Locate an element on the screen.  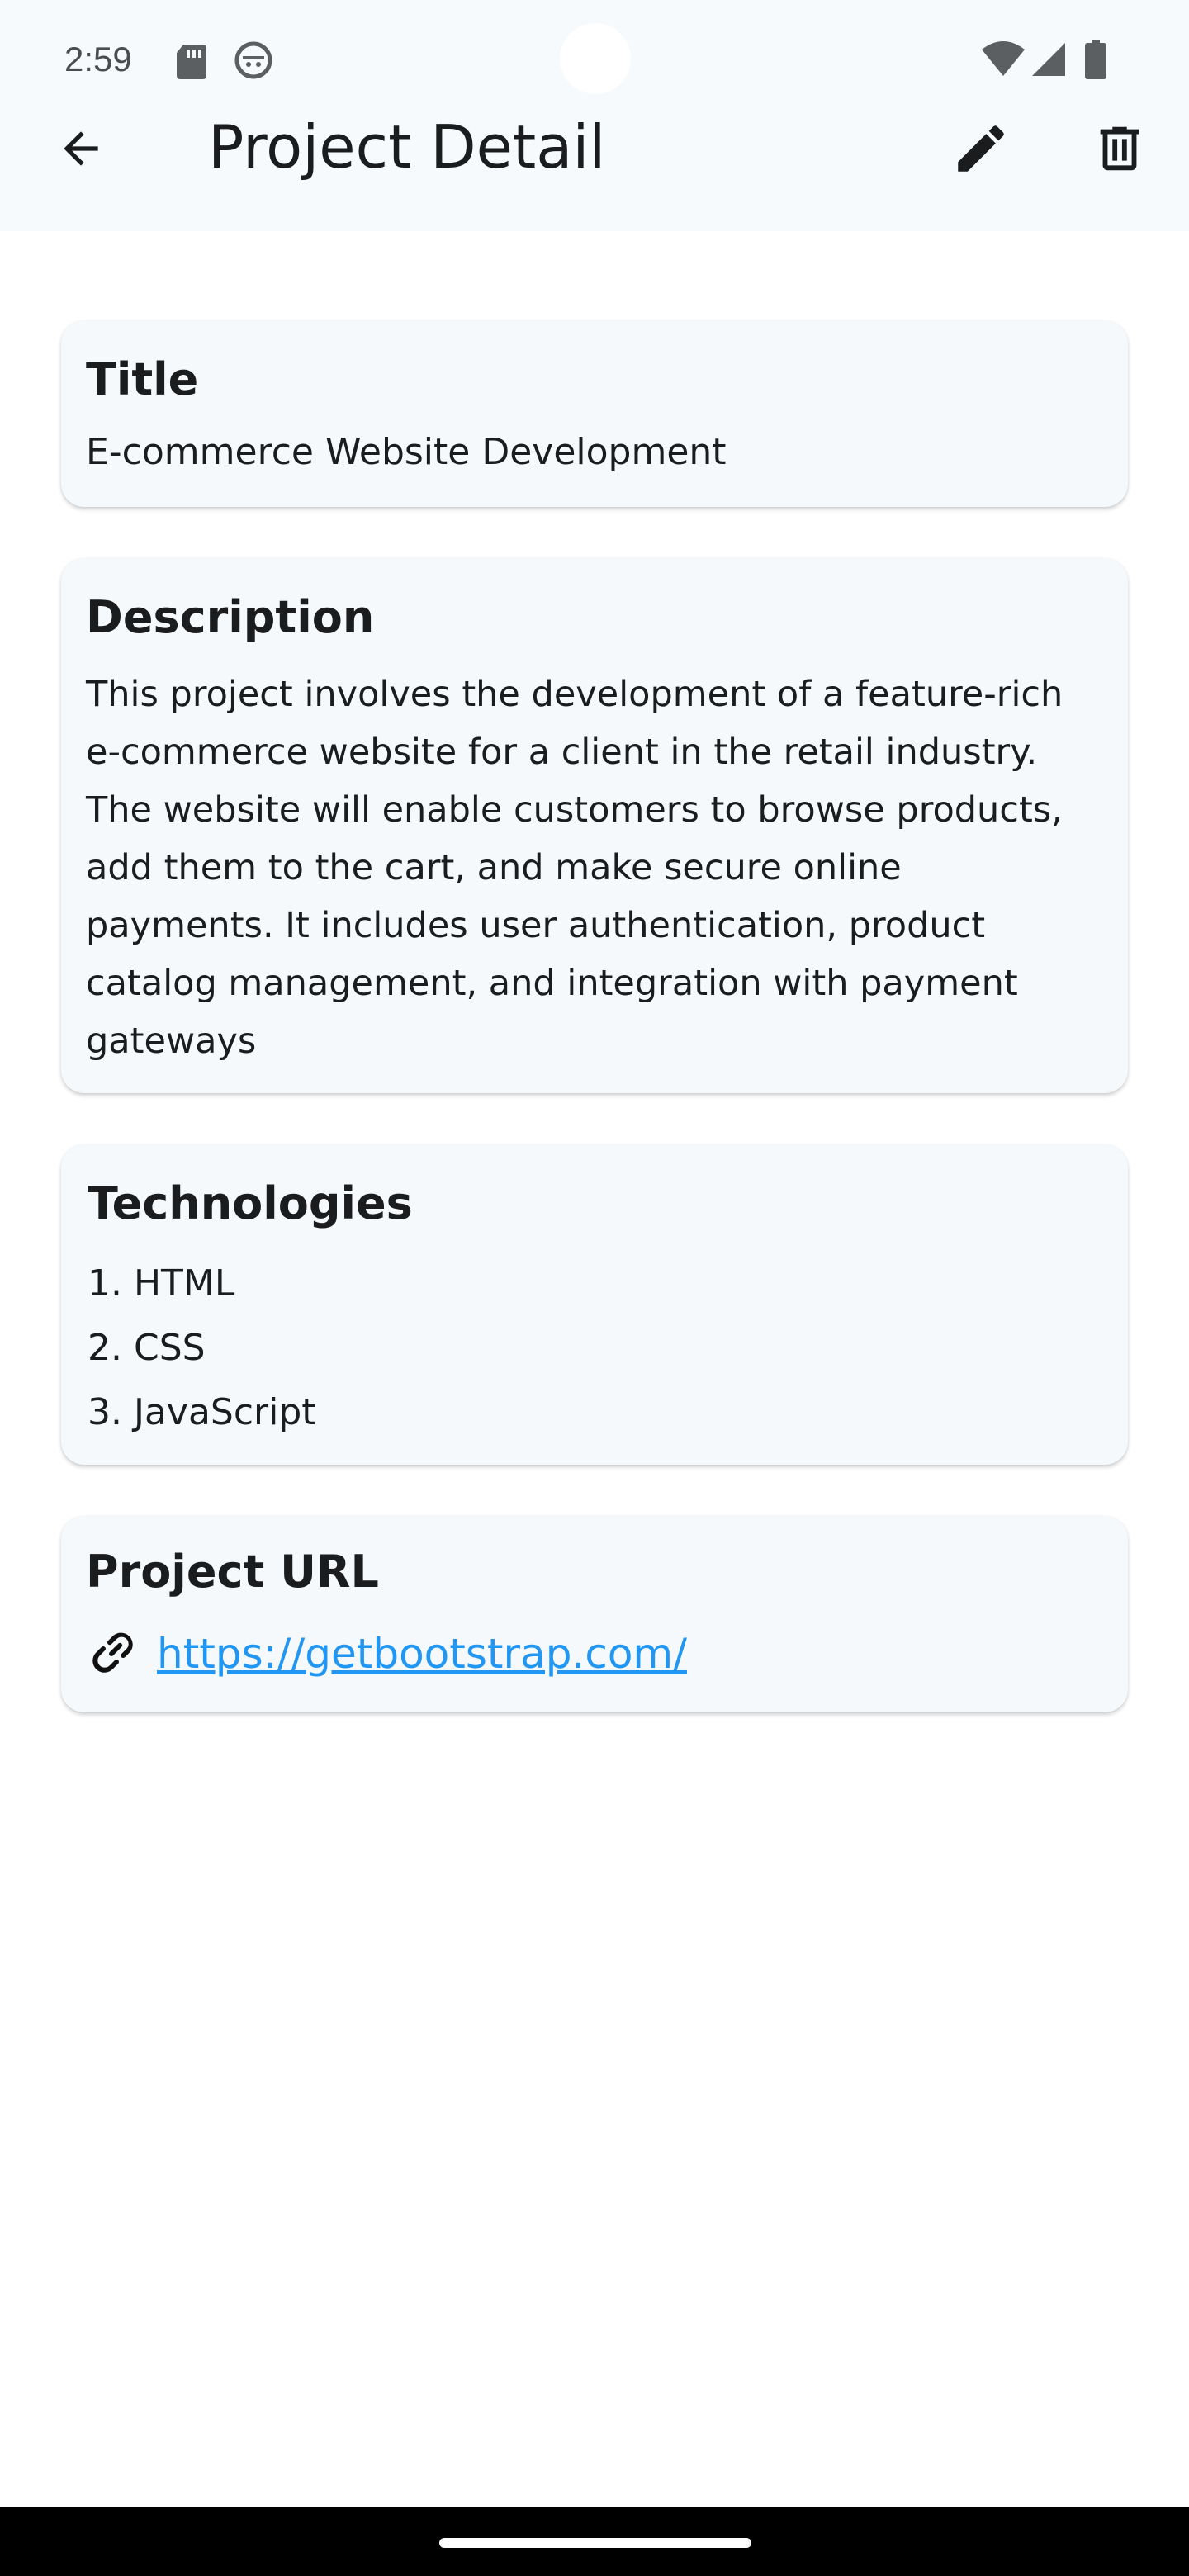
technologies-list: 1. HTML 2. CSS 3. JavaScript is located at coordinates (202, 1348).